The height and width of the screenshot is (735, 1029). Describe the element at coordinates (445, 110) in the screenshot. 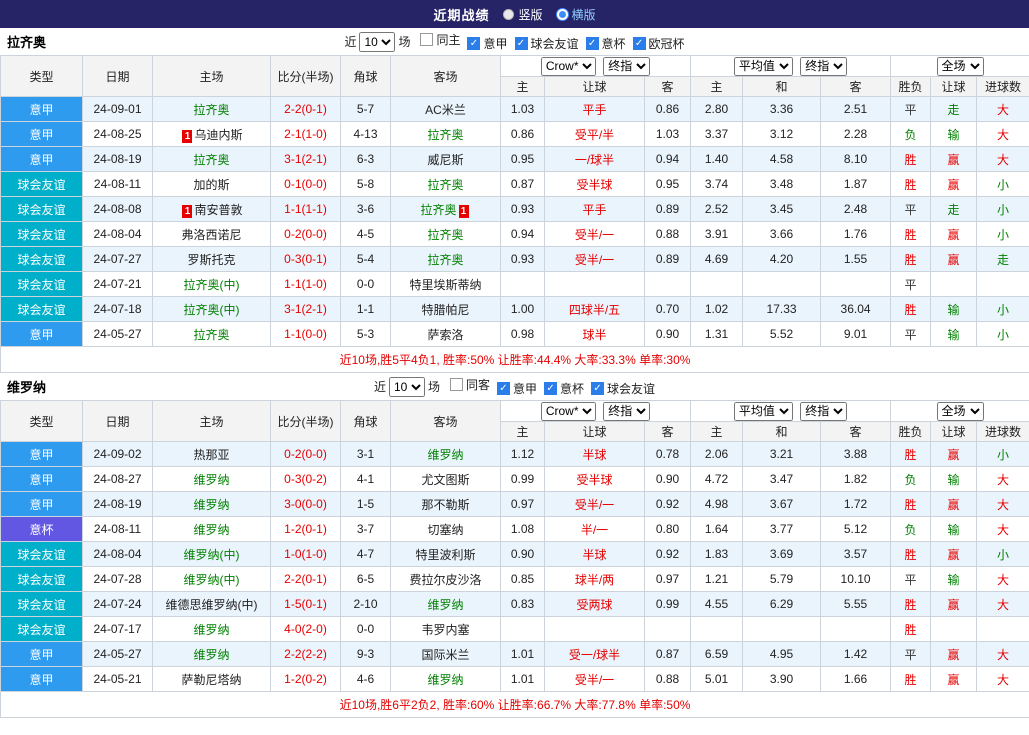

I see `team-link: AC米兰` at that location.